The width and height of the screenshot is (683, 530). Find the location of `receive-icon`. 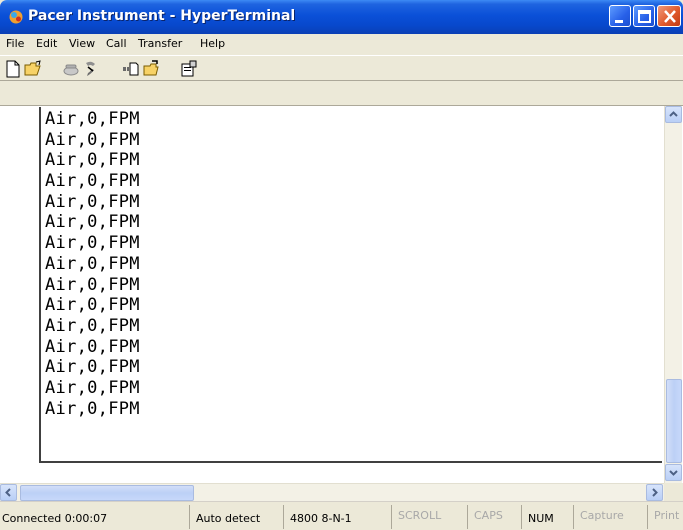

receive-icon is located at coordinates (151, 69).